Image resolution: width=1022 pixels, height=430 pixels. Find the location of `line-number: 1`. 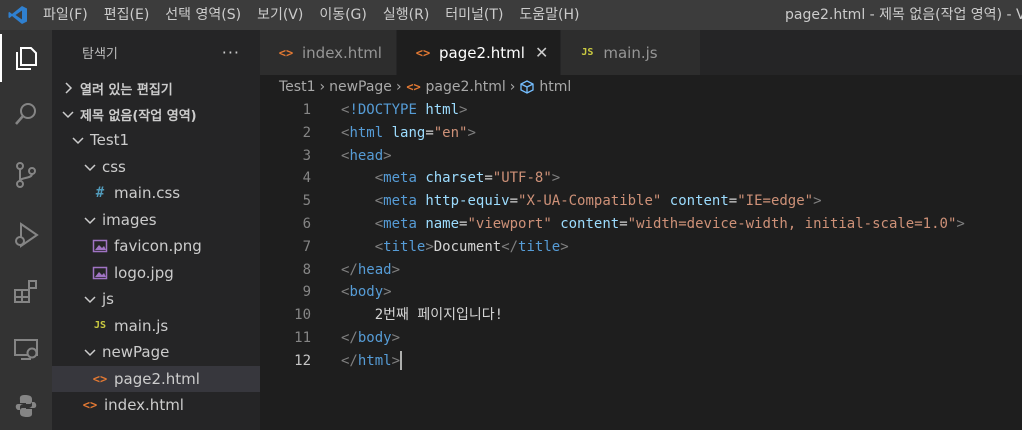

line-number: 1 is located at coordinates (306, 110).